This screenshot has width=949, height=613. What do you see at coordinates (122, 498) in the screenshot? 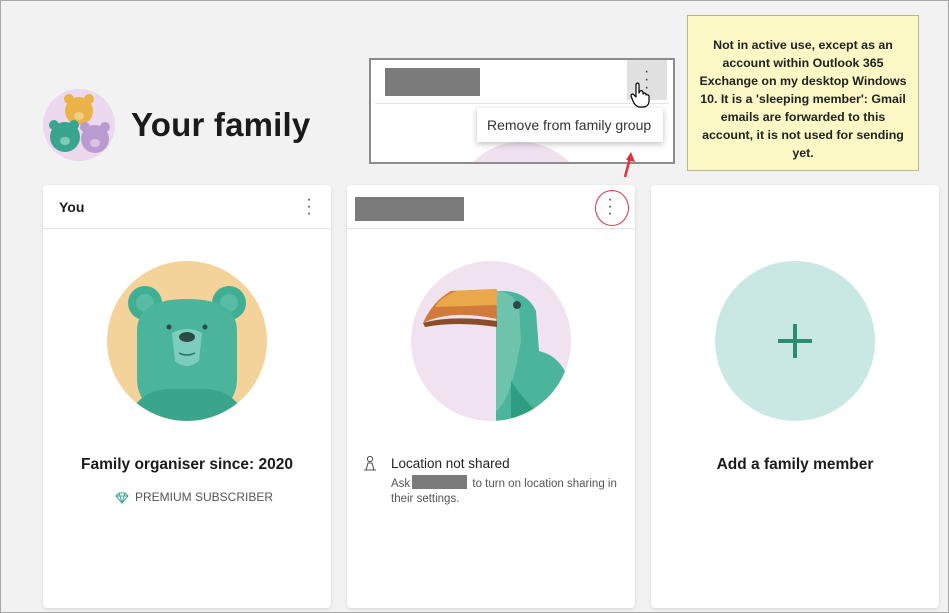
I see `diamond-icon` at bounding box center [122, 498].